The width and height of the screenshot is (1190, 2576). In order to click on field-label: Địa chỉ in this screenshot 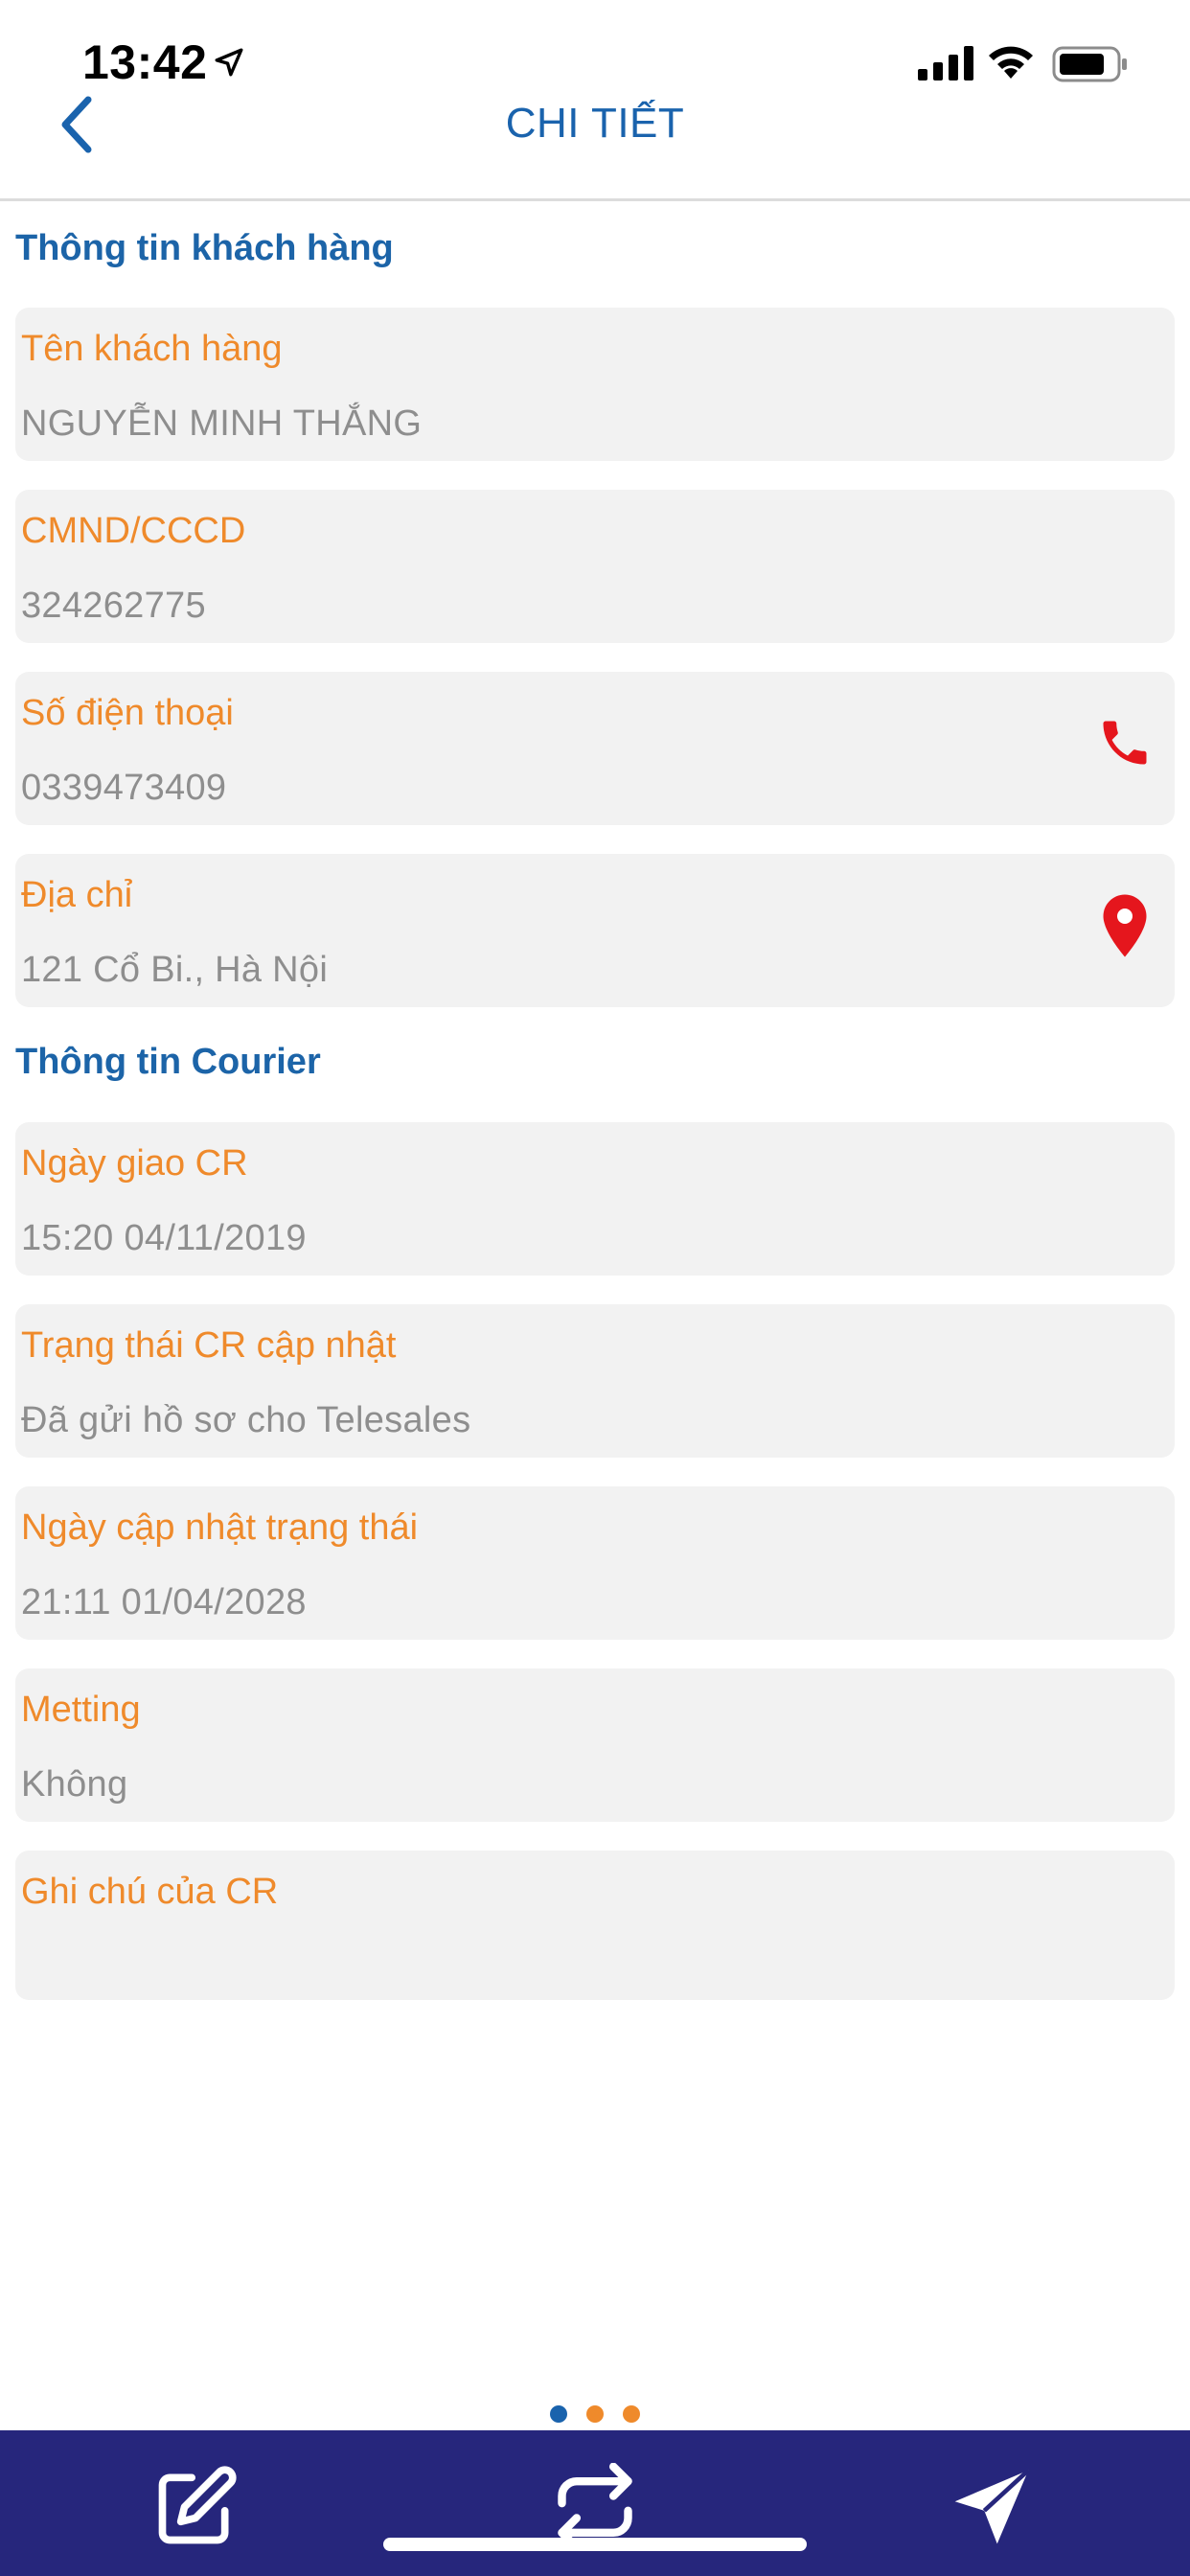, I will do `click(77, 895)`.